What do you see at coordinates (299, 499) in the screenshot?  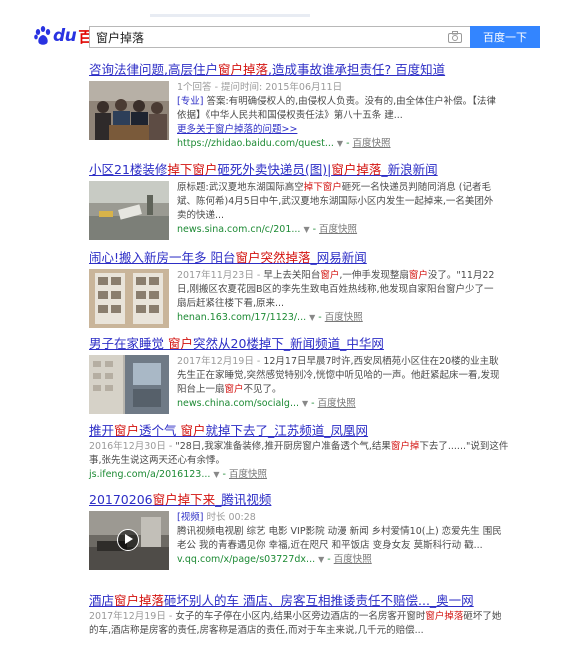 I see `result-title: 20170206窗户掉下来_腾讯视频` at bounding box center [299, 499].